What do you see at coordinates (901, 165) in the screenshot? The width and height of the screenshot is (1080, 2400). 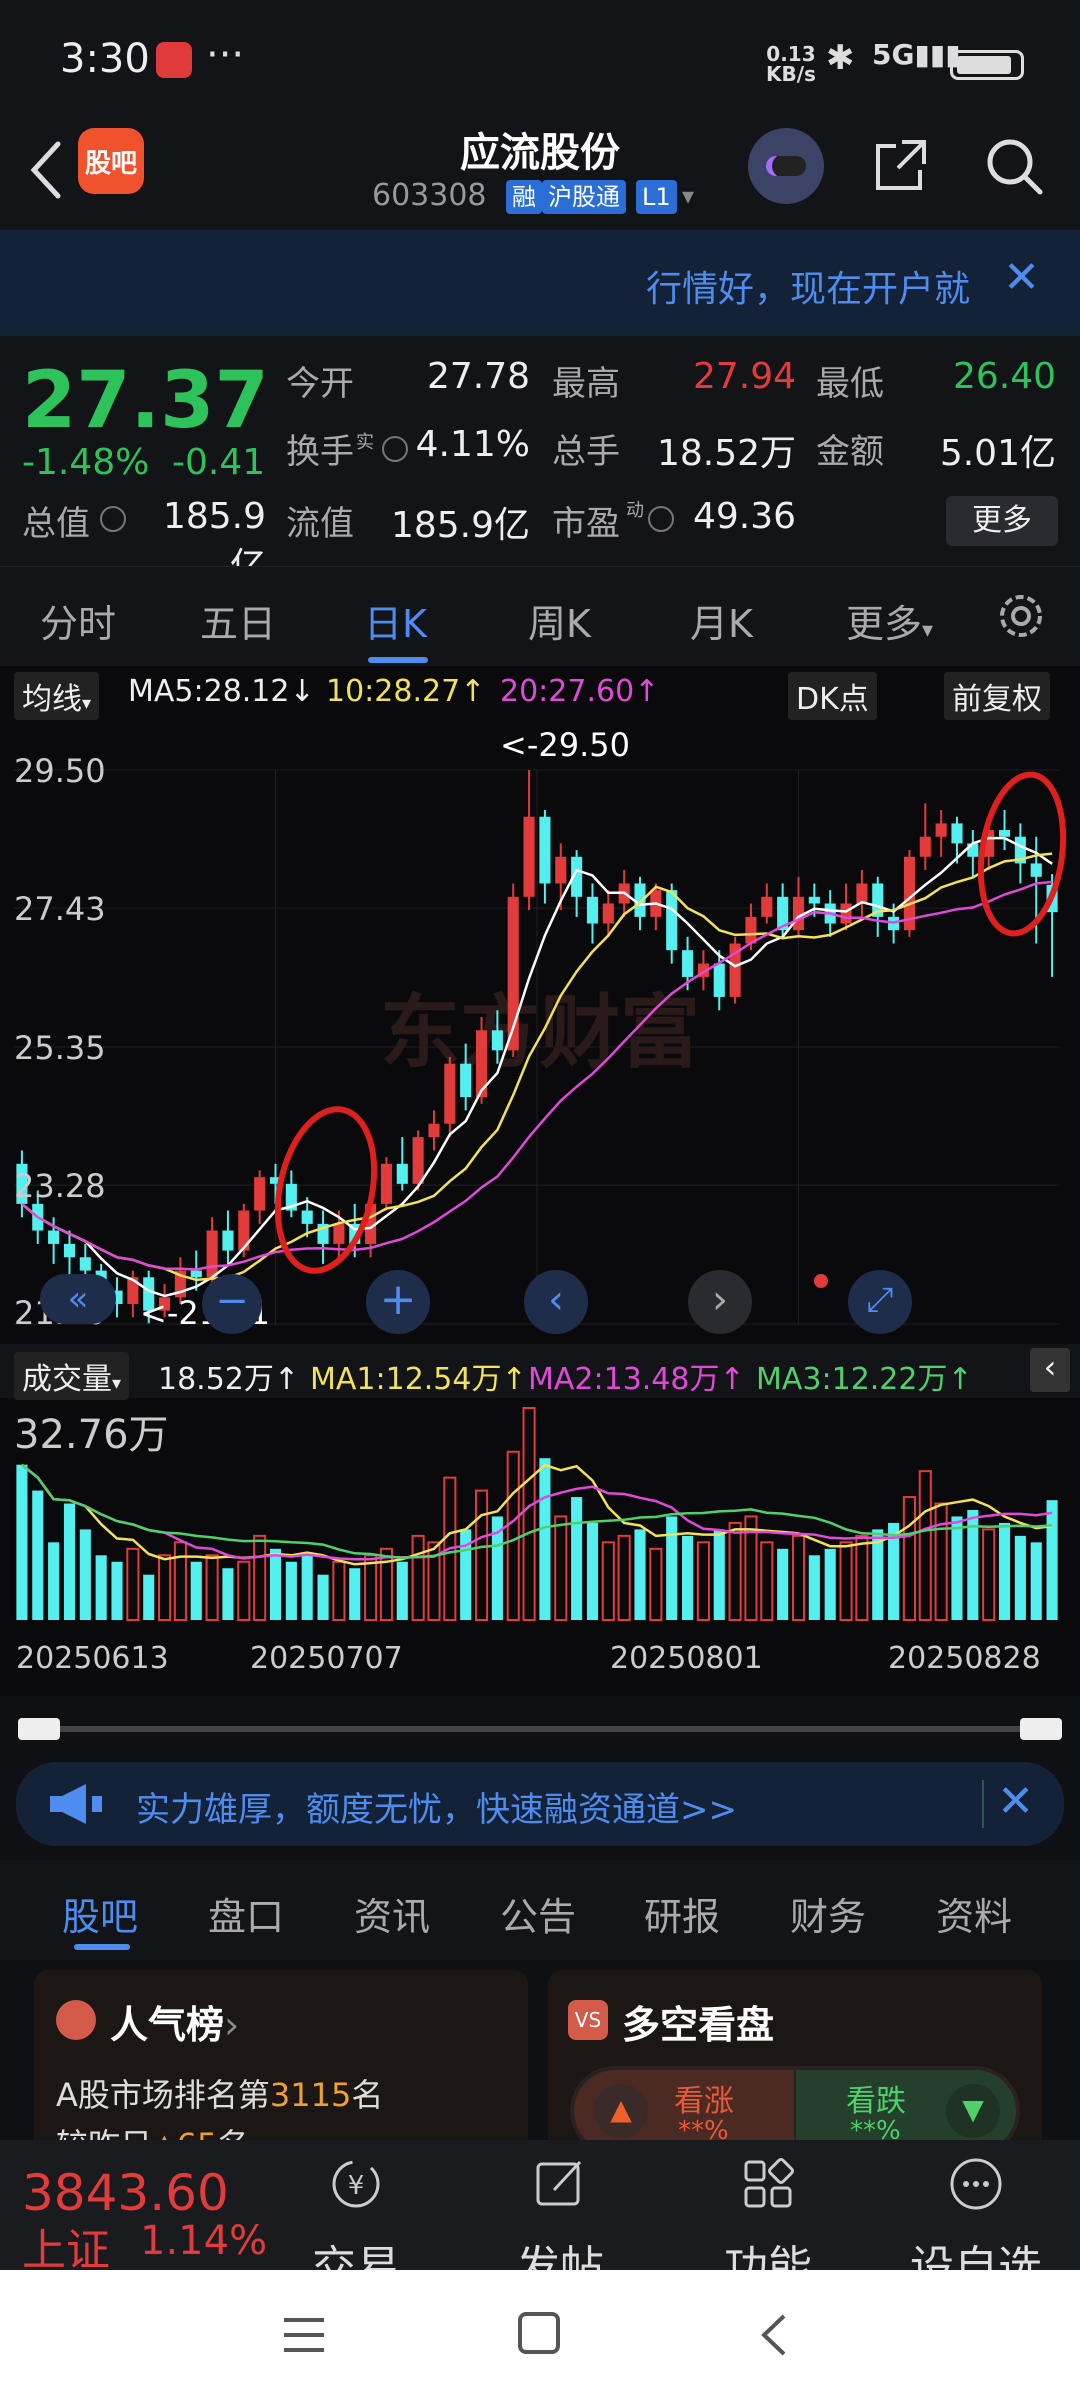 I see `share-icon` at bounding box center [901, 165].